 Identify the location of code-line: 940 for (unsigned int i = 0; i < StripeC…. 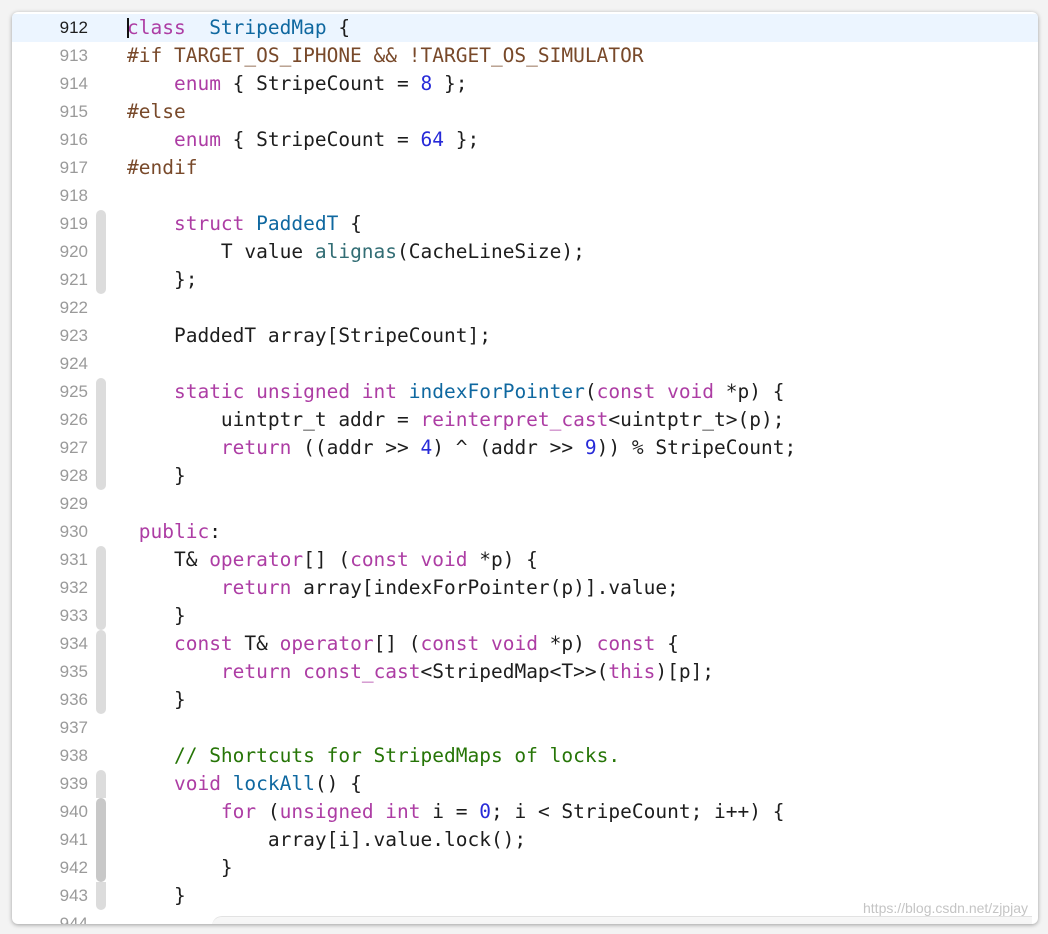
(525, 812).